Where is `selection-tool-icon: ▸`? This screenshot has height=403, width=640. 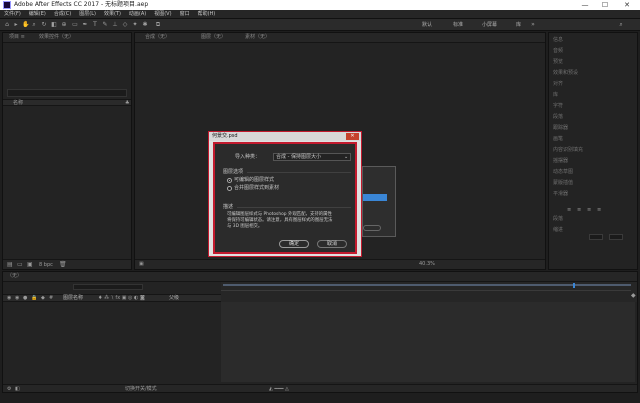
selection-tool-icon: ▸ is located at coordinates (16, 24).